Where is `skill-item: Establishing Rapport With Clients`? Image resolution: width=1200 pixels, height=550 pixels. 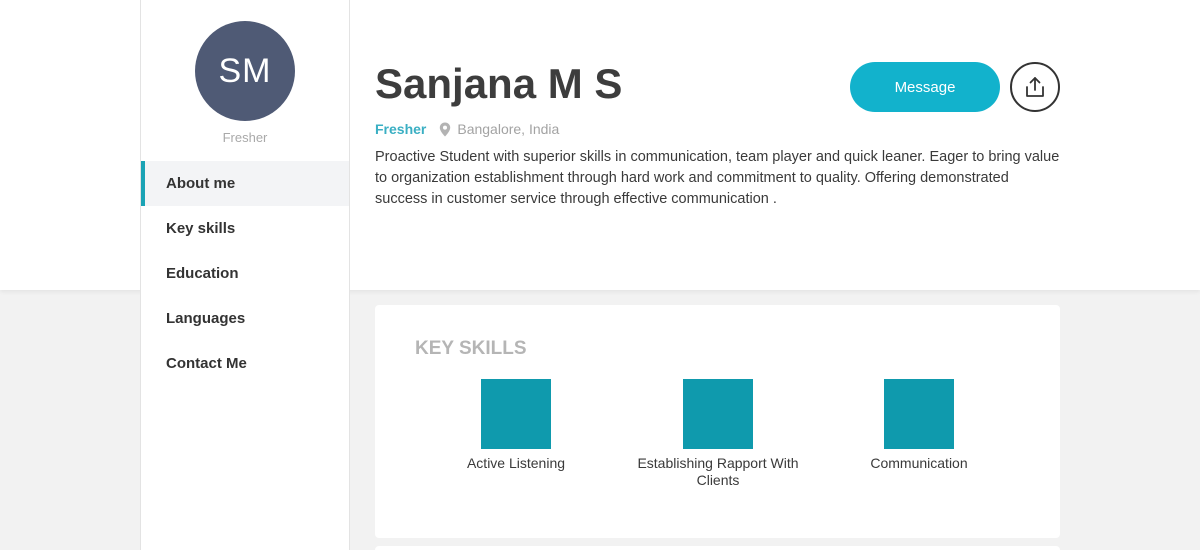 skill-item: Establishing Rapport With Clients is located at coordinates (718, 434).